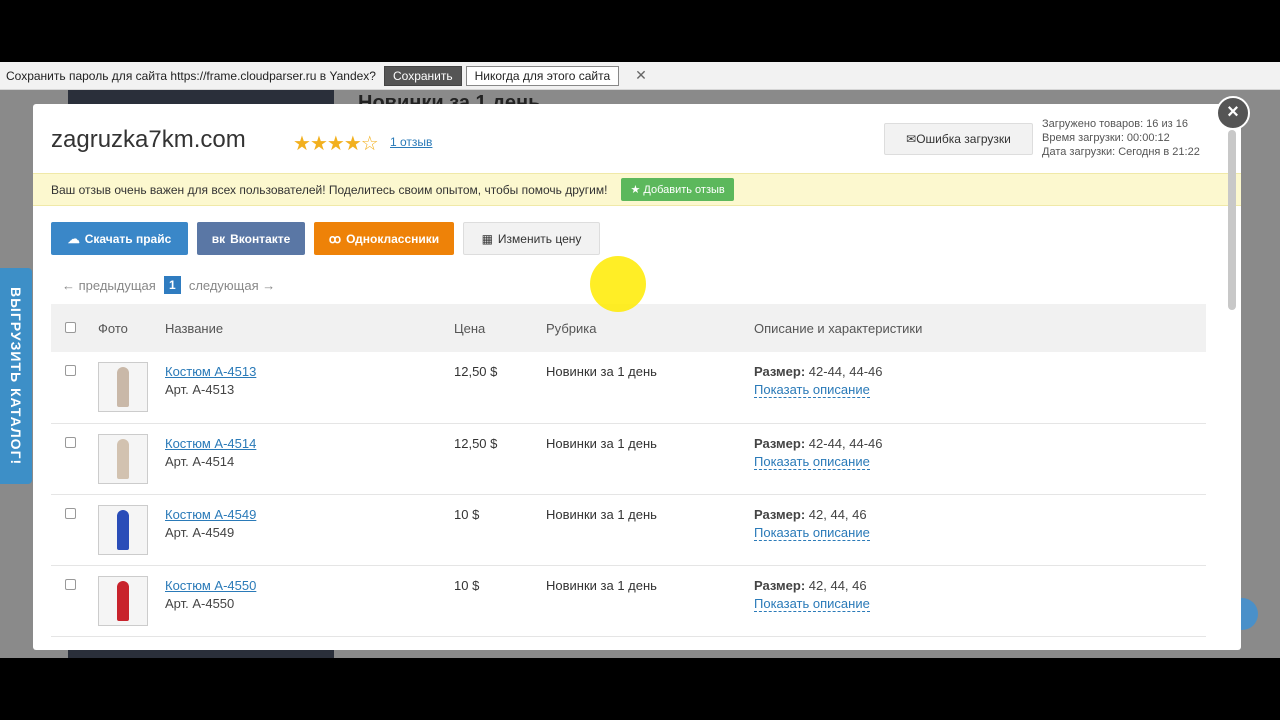 Image resolution: width=1280 pixels, height=720 pixels. What do you see at coordinates (684, 190) in the screenshot?
I see `add-review-label: Добавить отзыв` at bounding box center [684, 190].